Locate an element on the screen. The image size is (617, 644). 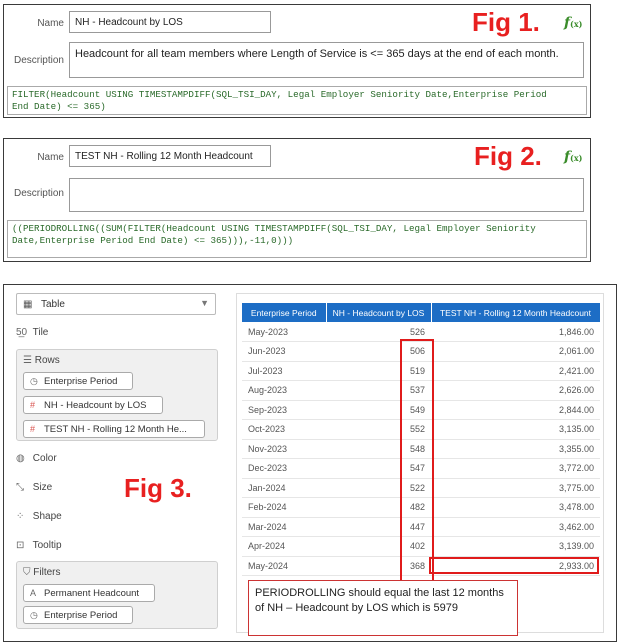
fig1-label: Fig 1. is located at coordinates (506, 22).